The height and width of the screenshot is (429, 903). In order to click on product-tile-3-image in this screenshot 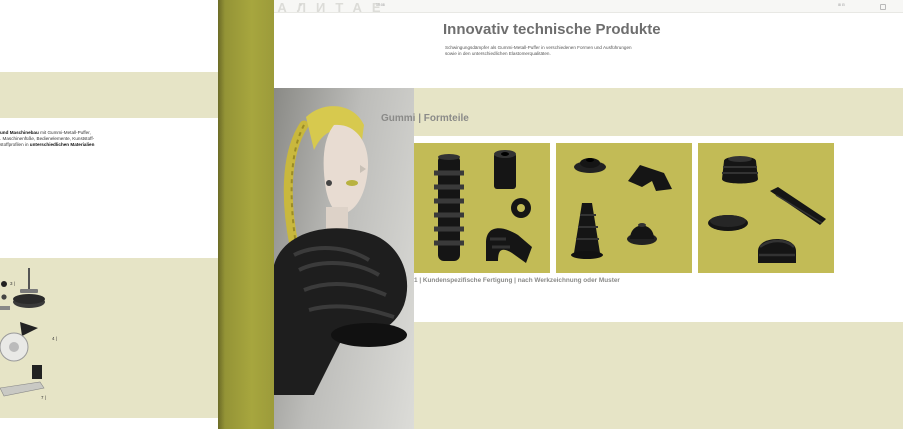, I will do `click(767, 209)`.